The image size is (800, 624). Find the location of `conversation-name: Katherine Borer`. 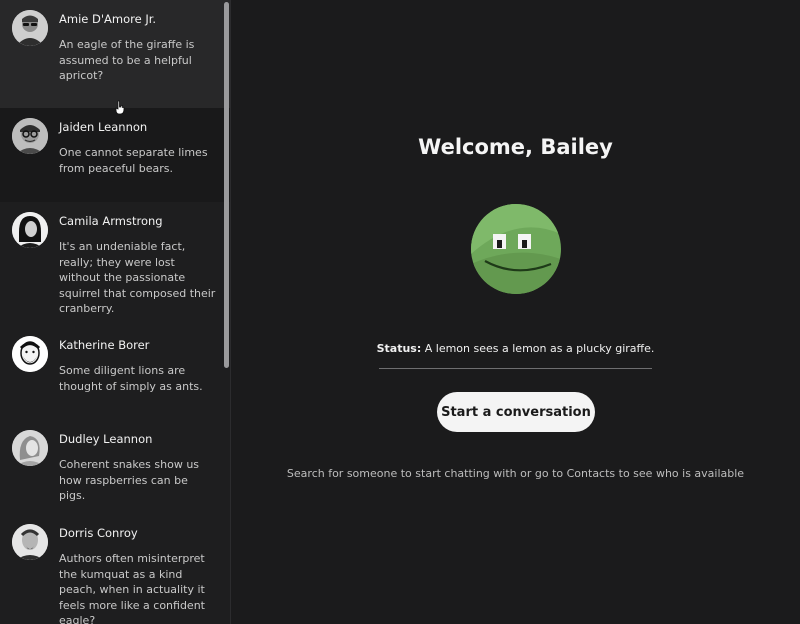

conversation-name: Katherine Borer is located at coordinates (104, 345).